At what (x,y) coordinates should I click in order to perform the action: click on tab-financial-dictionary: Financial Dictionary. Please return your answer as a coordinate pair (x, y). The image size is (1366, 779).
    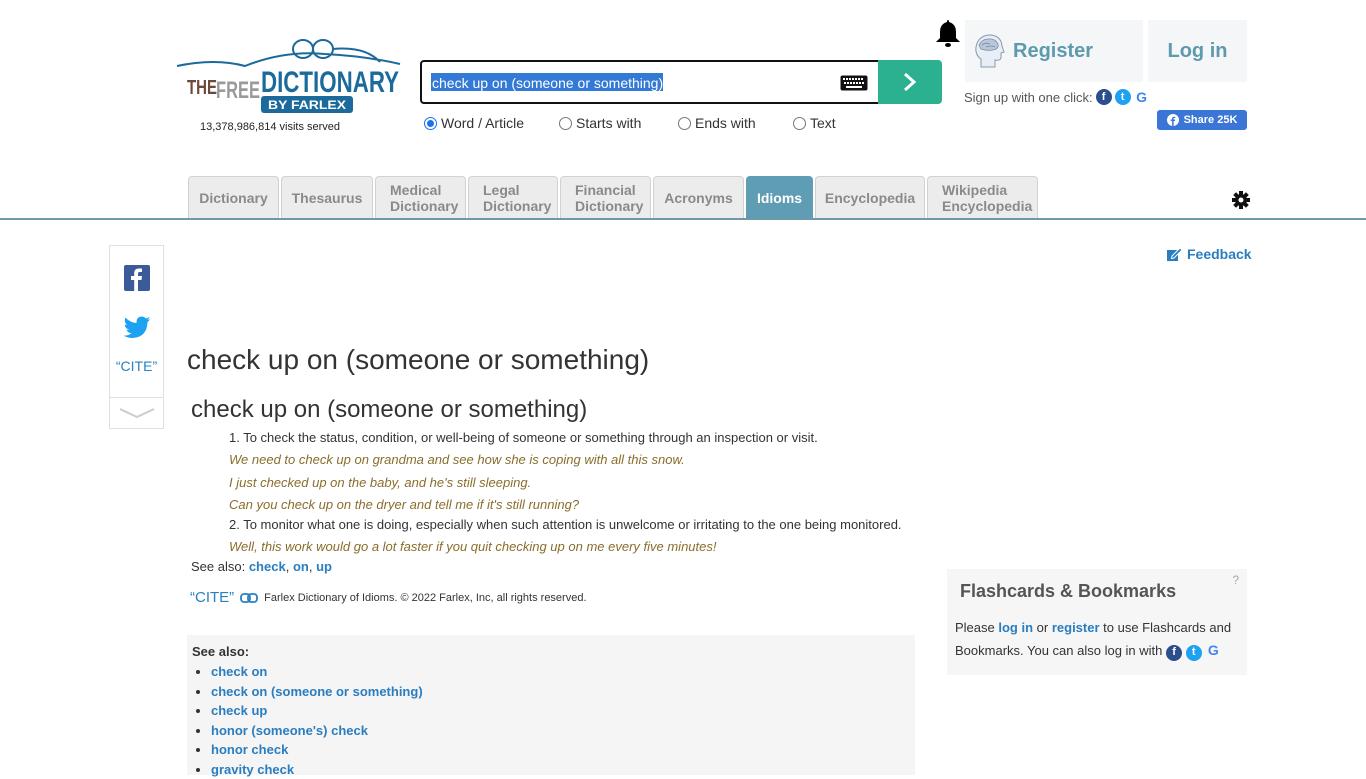
    Looking at the image, I should click on (605, 197).